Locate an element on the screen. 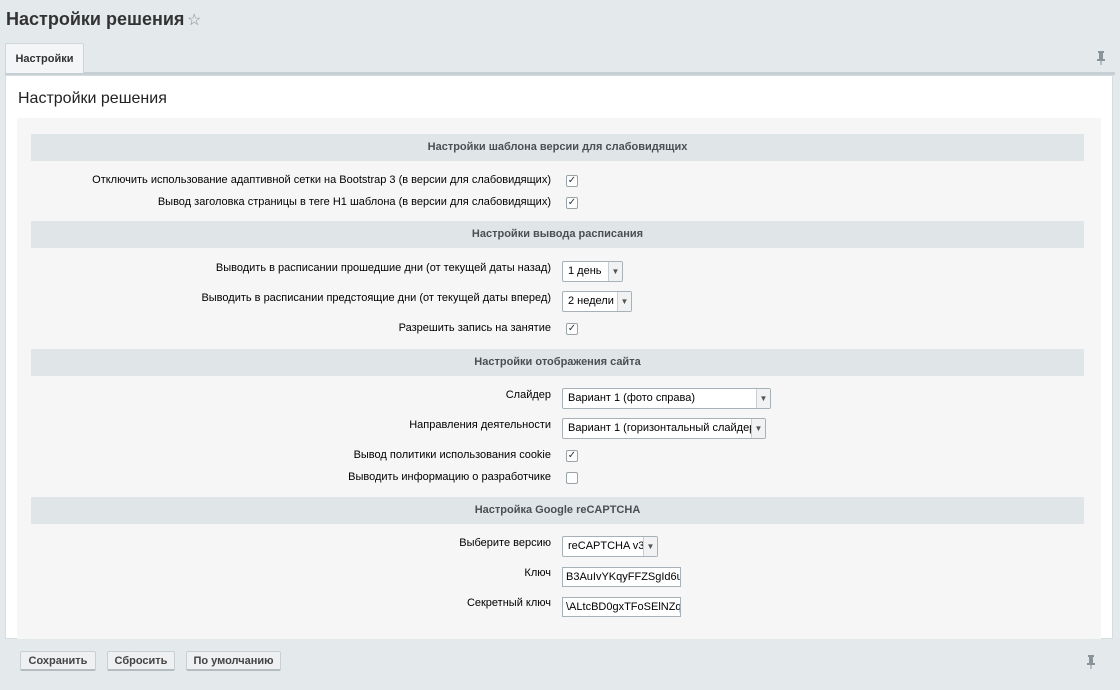 This screenshot has width=1120, height=690. past-days-select: 1 день ▼ is located at coordinates (592, 271).